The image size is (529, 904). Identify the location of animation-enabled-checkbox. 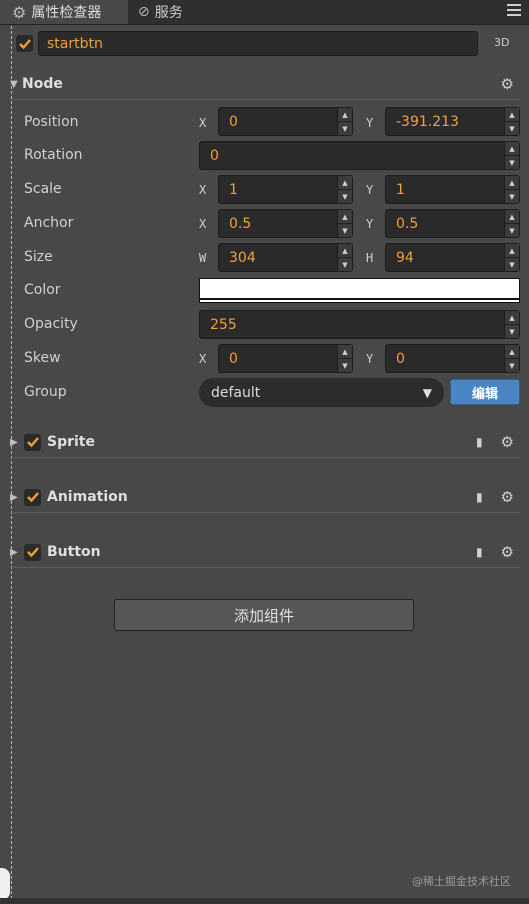
(32, 497).